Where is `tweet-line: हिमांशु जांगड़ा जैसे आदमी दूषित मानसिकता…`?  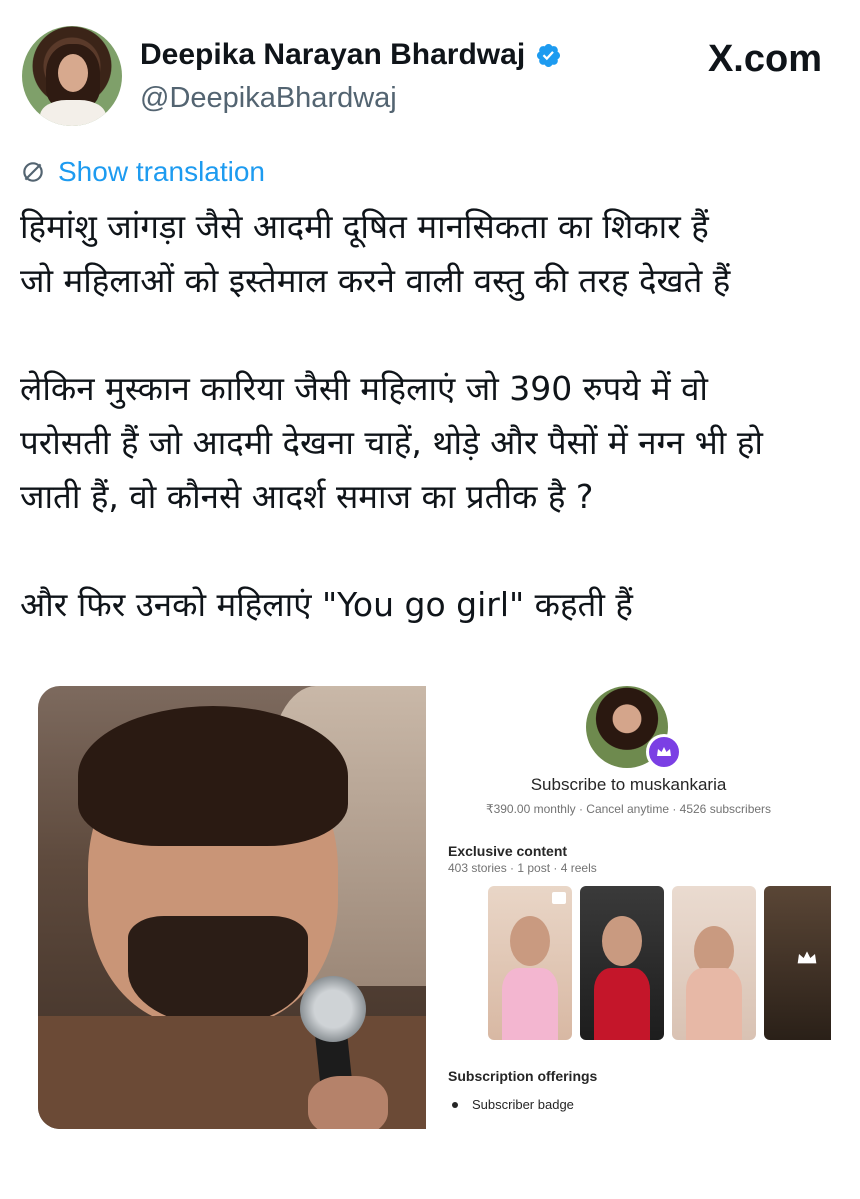 tweet-line: हिमांशु जांगड़ा जैसे आदमी दूषित मानसिकता… is located at coordinates (364, 226).